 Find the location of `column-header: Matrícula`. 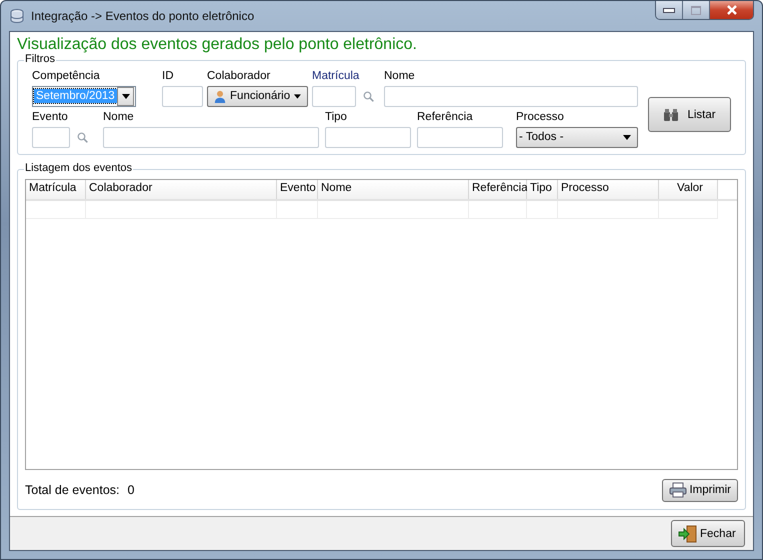

column-header: Matrícula is located at coordinates (56, 189).